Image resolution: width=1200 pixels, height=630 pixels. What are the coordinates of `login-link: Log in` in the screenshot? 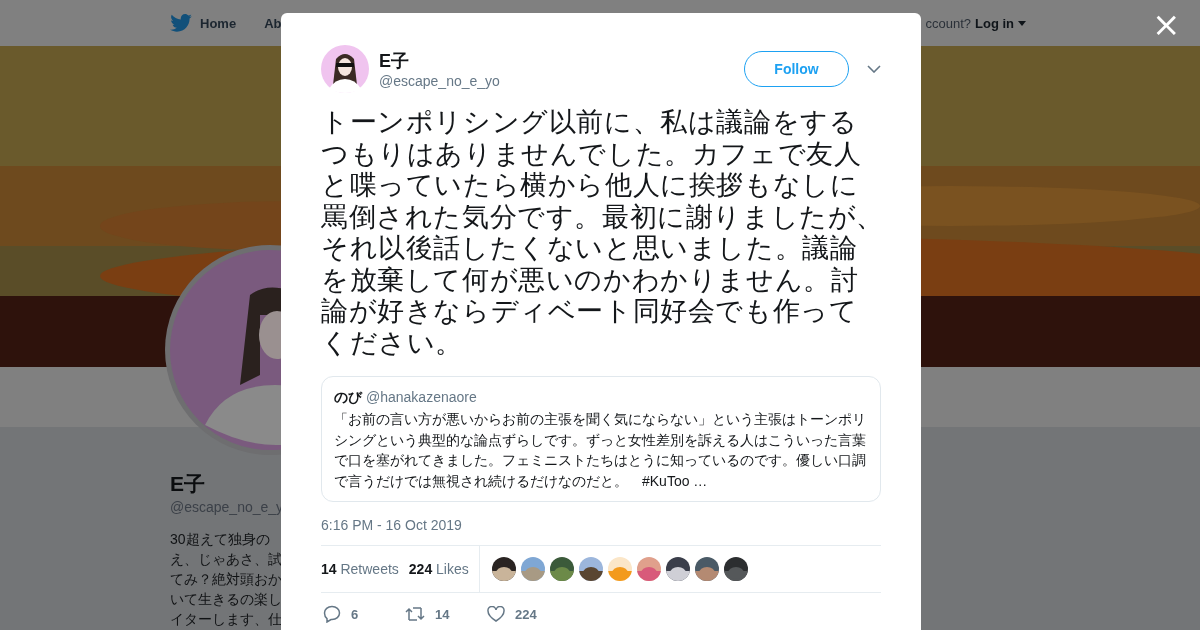 It's located at (994, 23).